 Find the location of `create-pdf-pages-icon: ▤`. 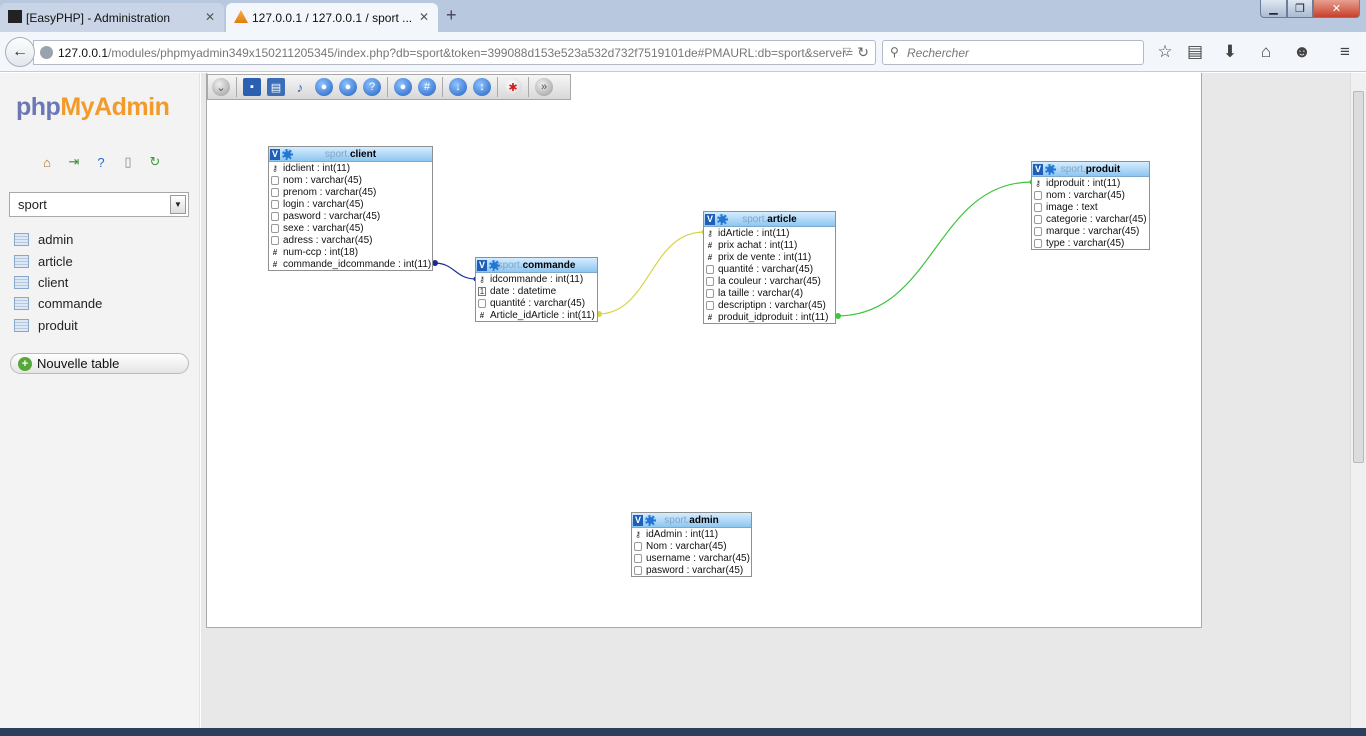

create-pdf-pages-icon: ▤ is located at coordinates (276, 87).